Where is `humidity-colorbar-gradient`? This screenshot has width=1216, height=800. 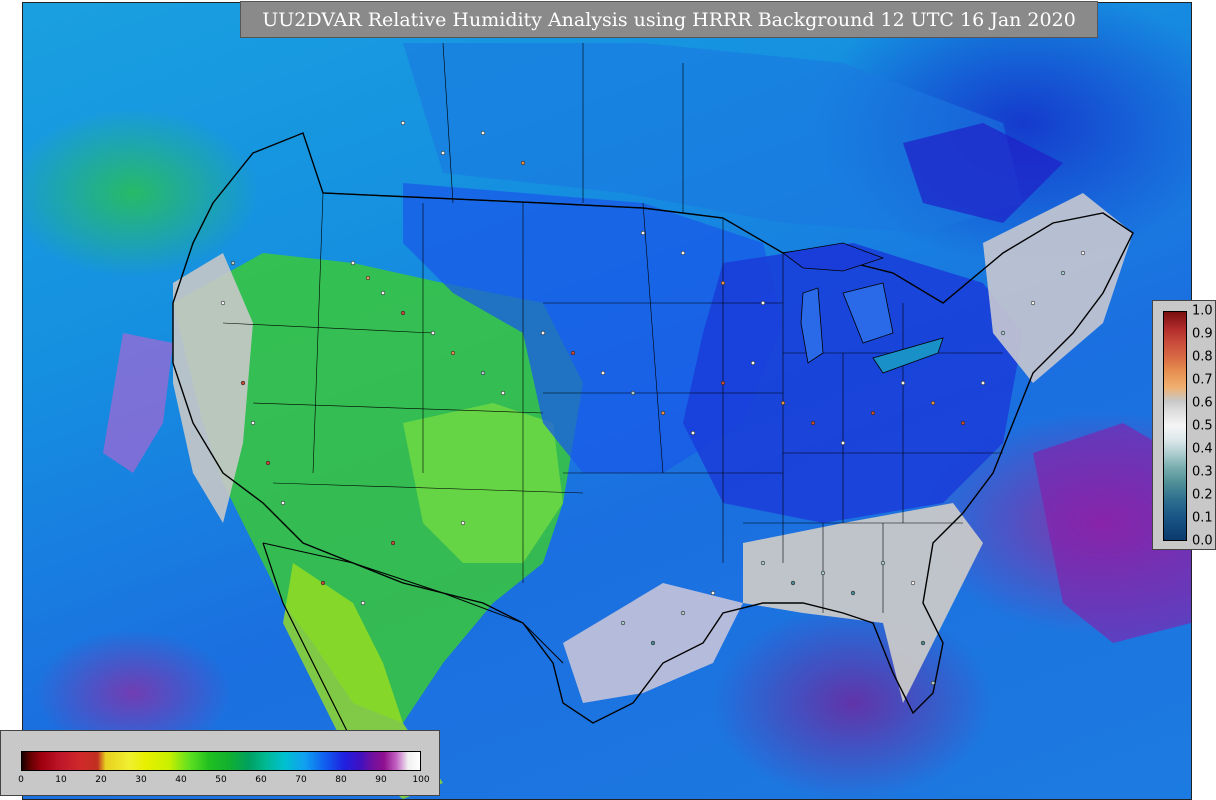 humidity-colorbar-gradient is located at coordinates (221, 761).